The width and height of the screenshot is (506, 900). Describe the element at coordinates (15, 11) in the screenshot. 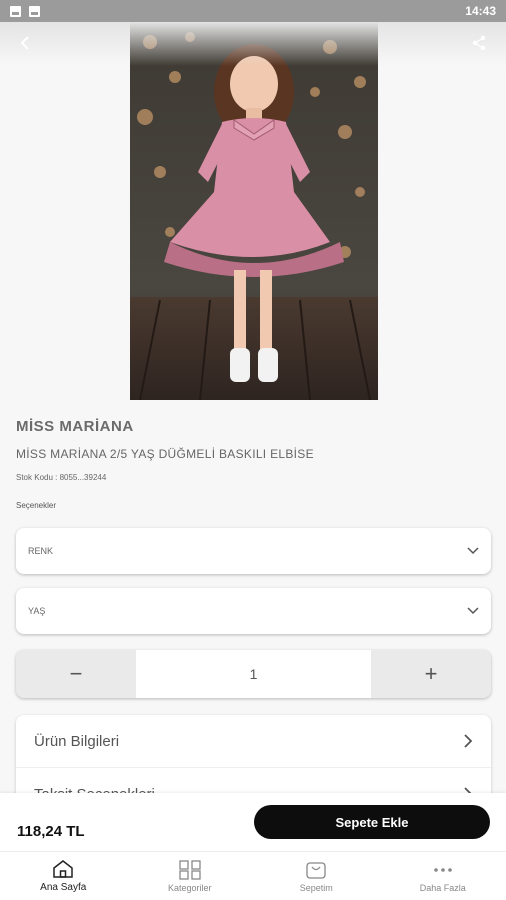

I see `image-icon` at that location.